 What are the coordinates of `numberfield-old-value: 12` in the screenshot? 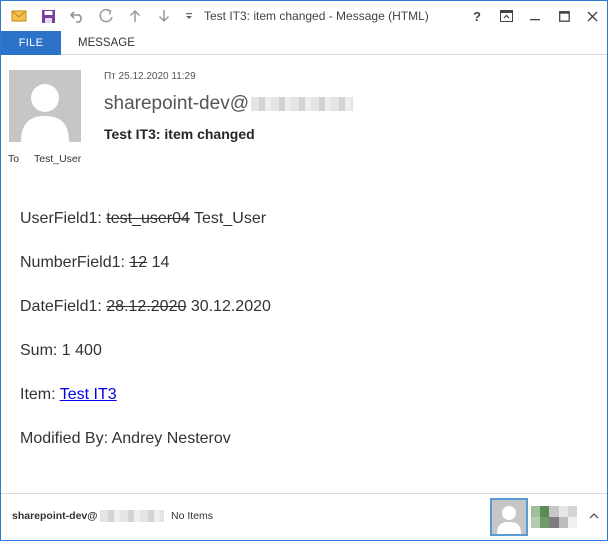 It's located at (138, 262).